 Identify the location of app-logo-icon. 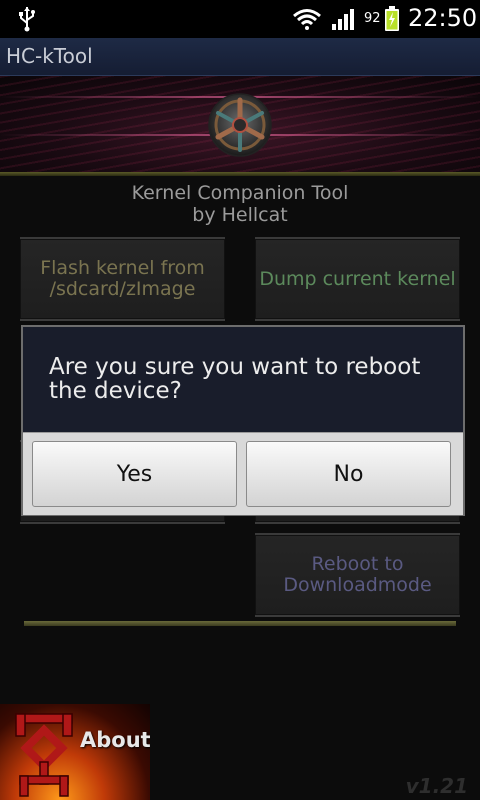
(240, 125).